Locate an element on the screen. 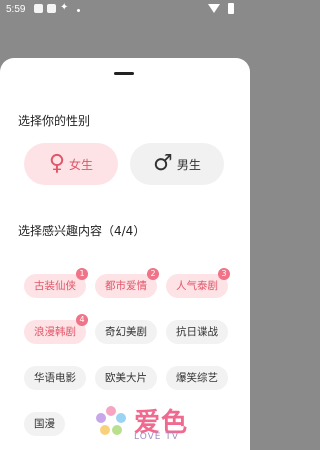  drag-handle is located at coordinates (124, 73).